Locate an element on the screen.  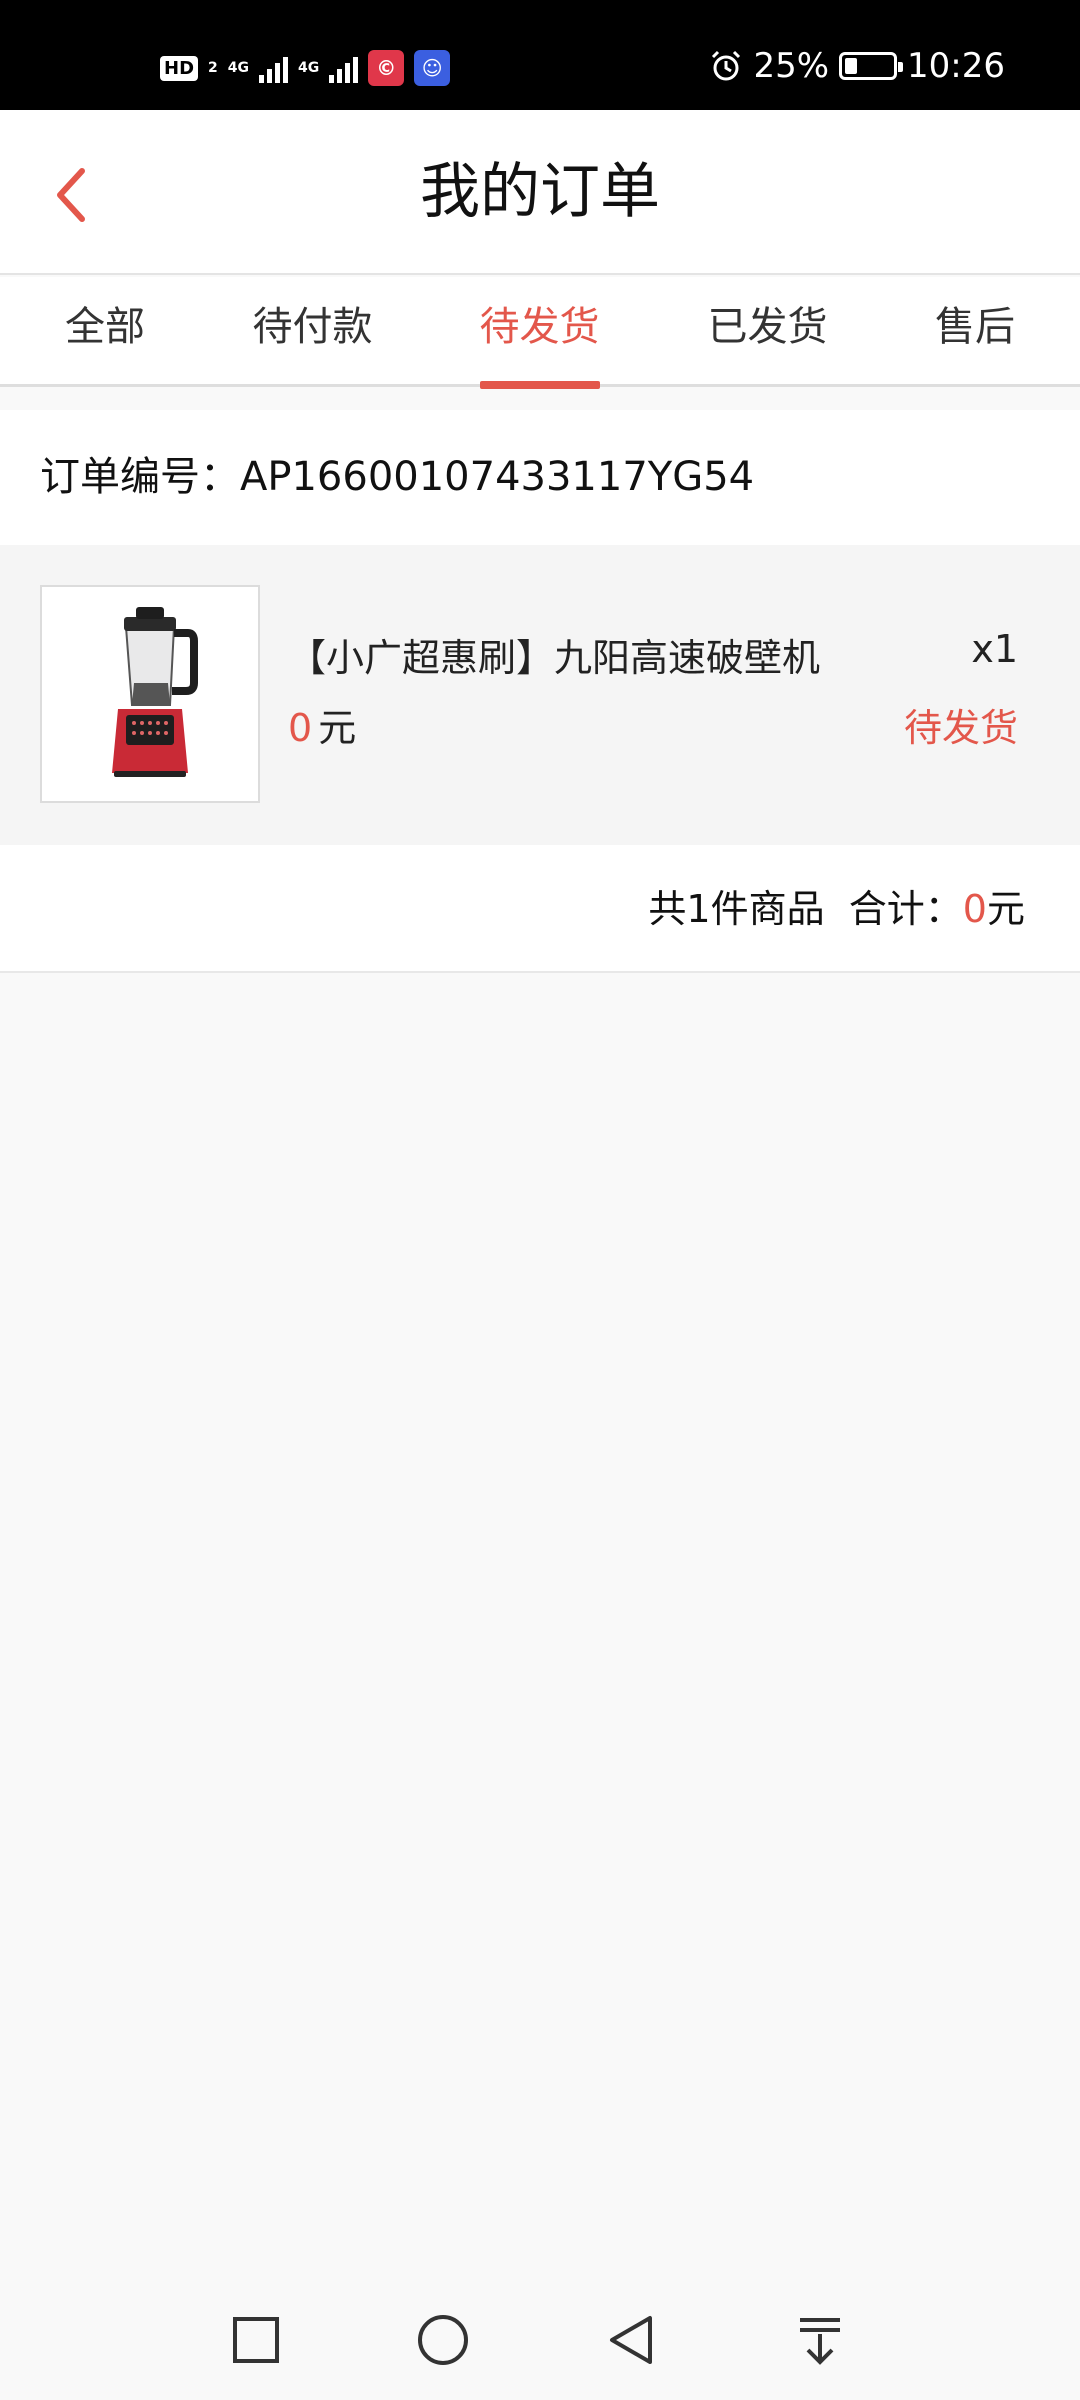
order-card-header: 订单编号：AP16600107433117YG54 is located at coordinates (540, 477).